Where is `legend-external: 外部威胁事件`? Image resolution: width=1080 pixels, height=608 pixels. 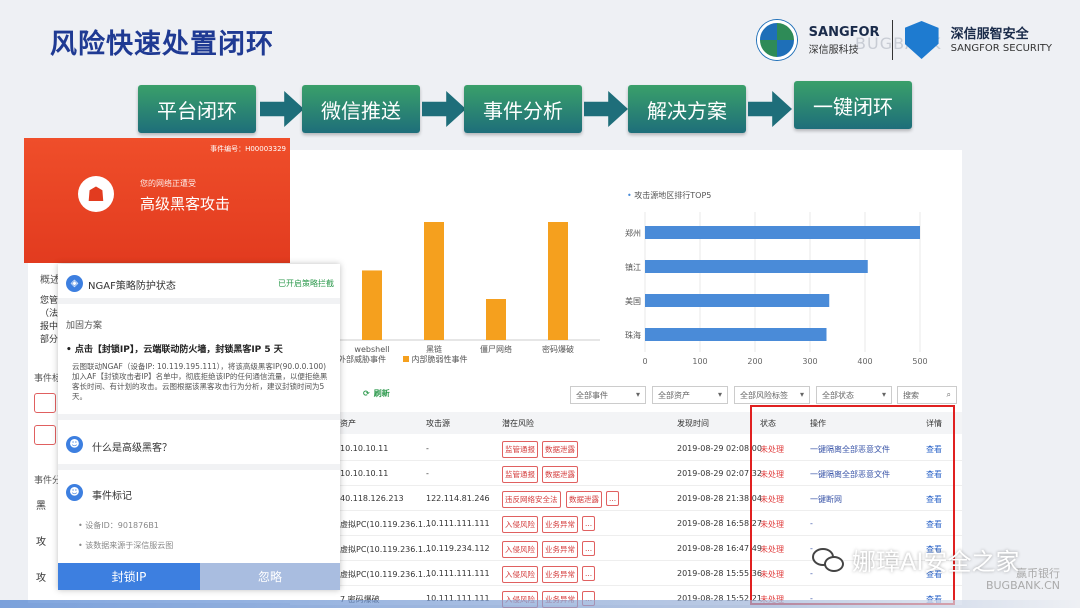
legend-external: 外部威胁事件 is located at coordinates (362, 359).